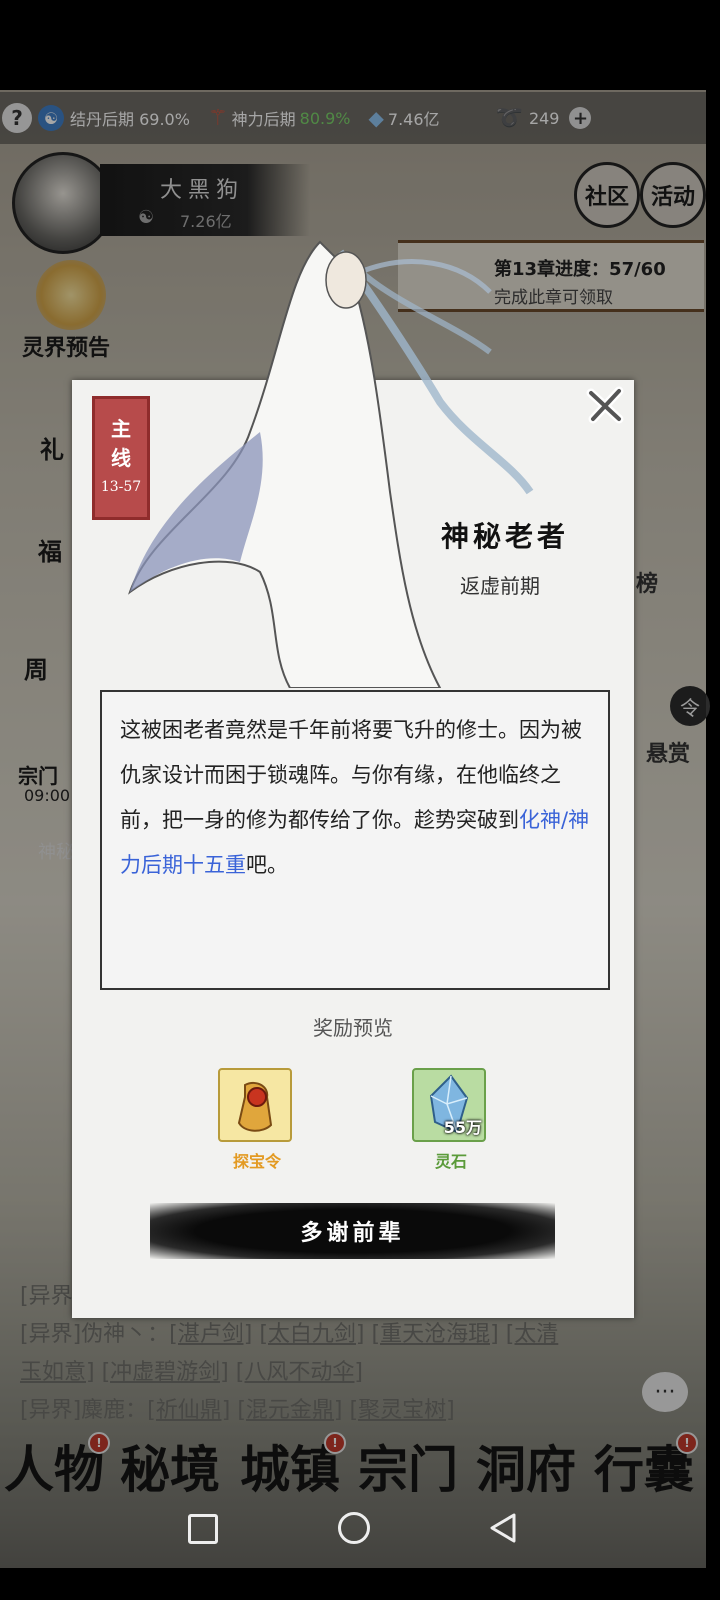  Describe the element at coordinates (462, 1127) in the screenshot. I see `reward-count: 55万` at that location.